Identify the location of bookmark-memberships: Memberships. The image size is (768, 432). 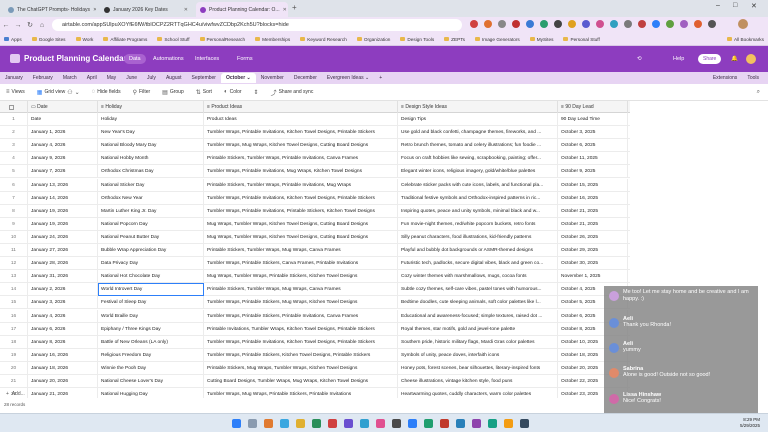
(272, 39).